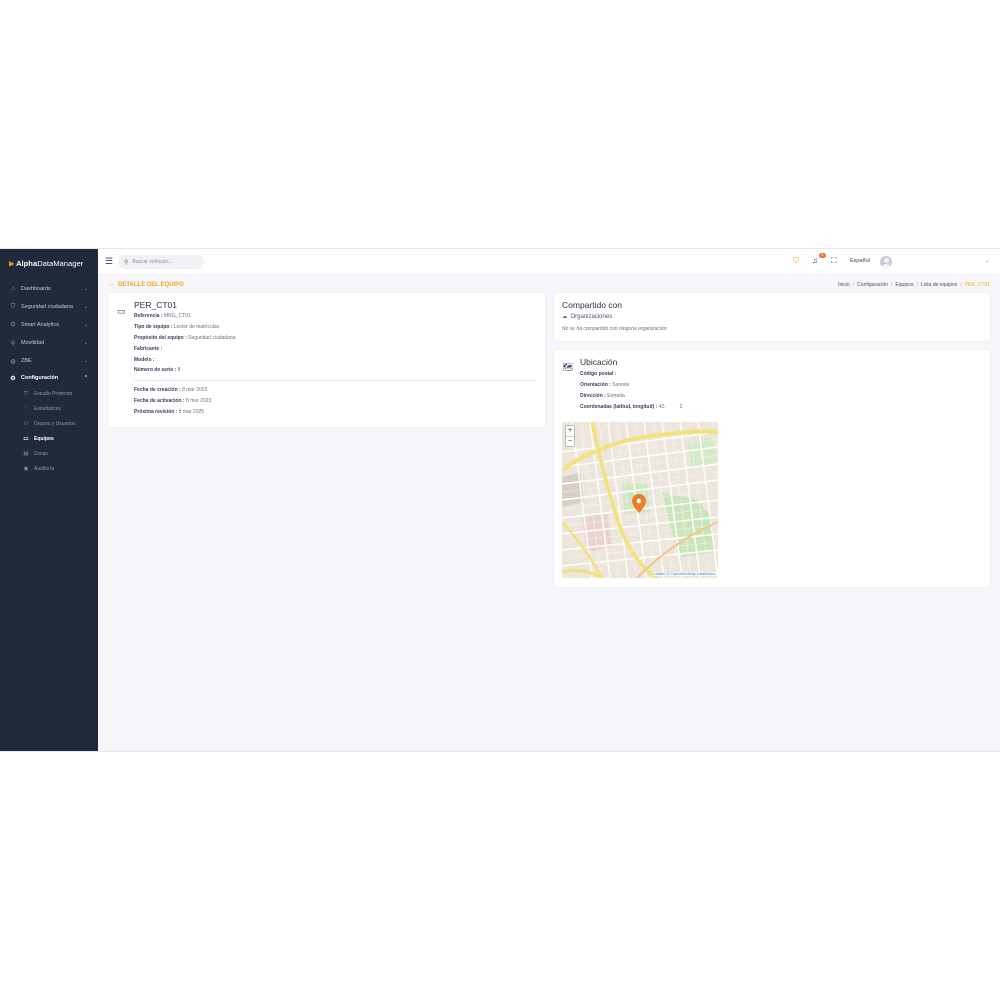 This screenshot has height=1000, width=1000. I want to click on bell-icon: ♫, so click(815, 261).